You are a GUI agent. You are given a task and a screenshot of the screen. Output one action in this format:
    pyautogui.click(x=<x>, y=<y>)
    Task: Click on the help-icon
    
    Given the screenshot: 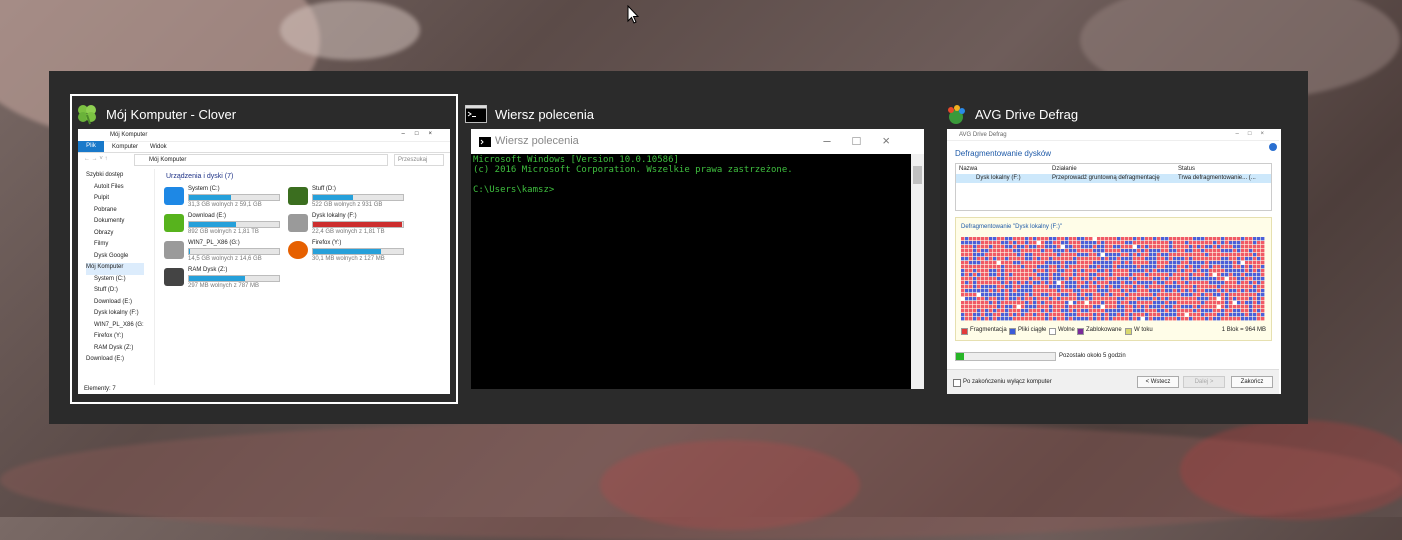 What is the action you would take?
    pyautogui.click(x=1273, y=147)
    